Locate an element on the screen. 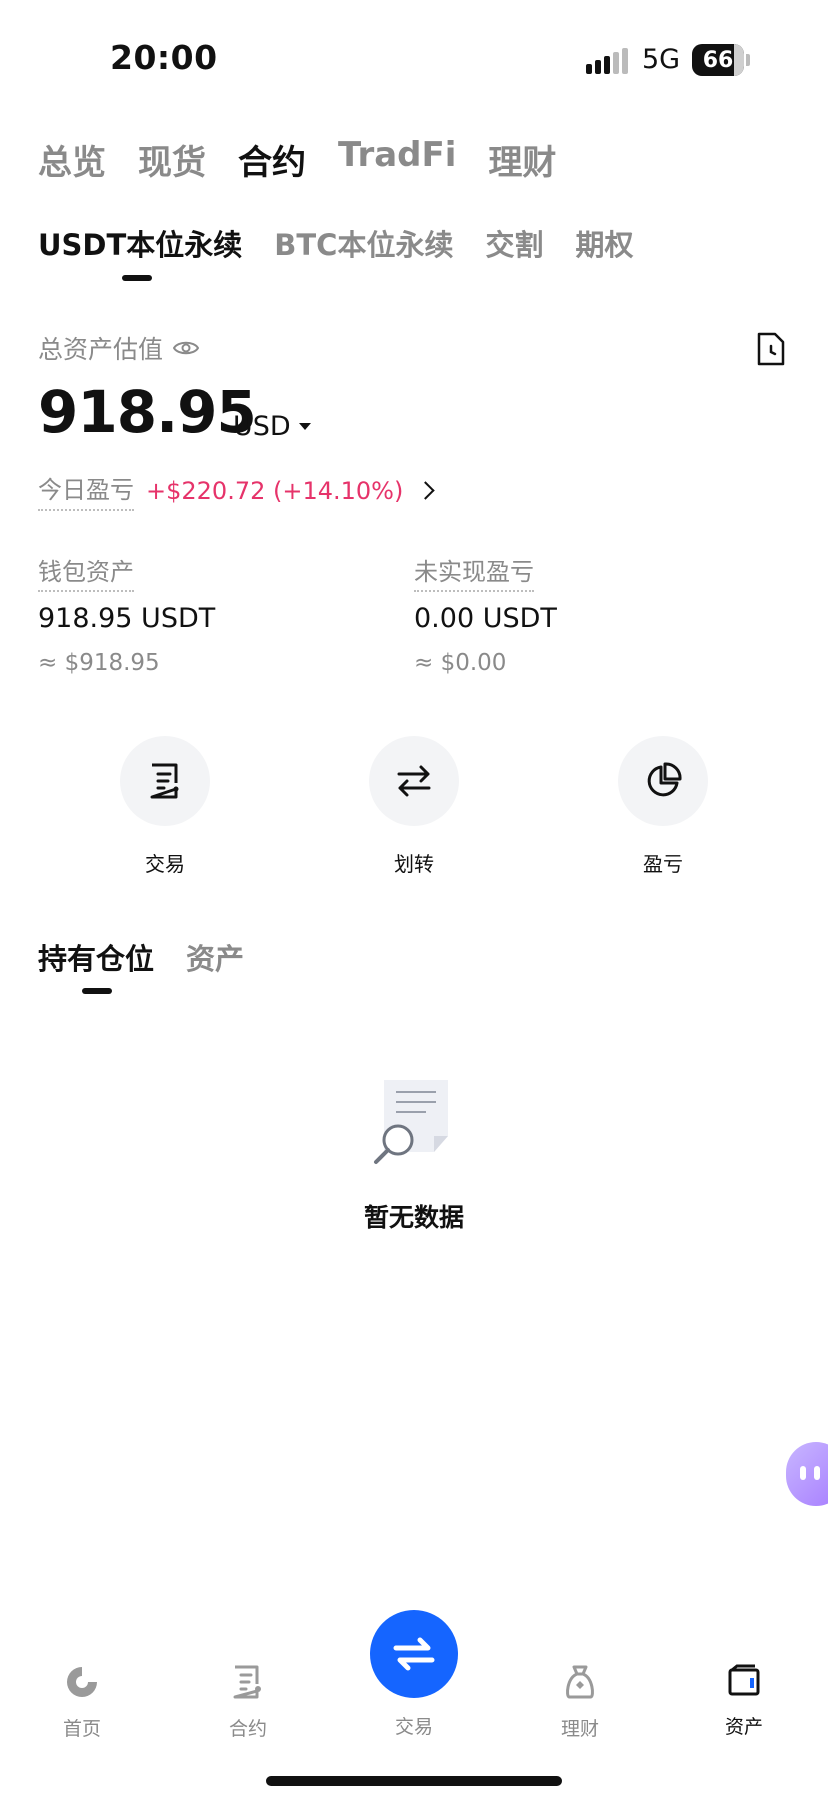  swap-icon is located at coordinates (414, 1654).